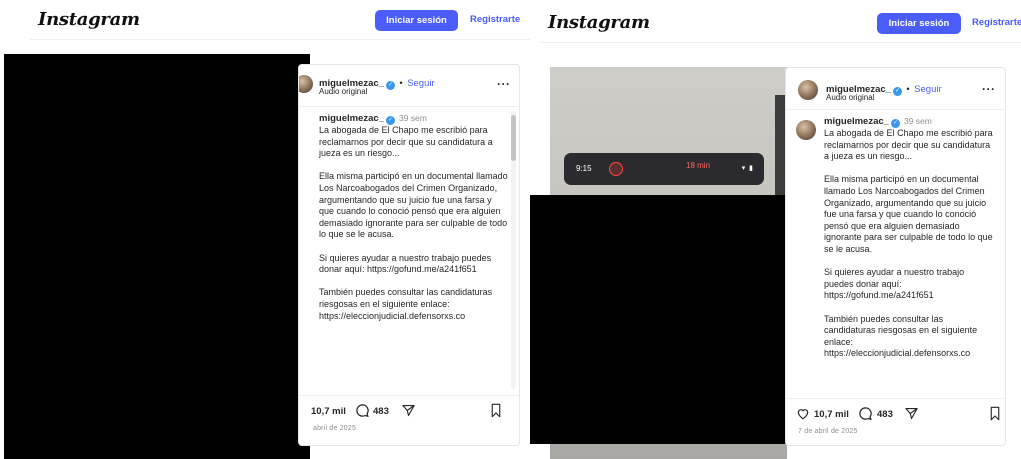 The image size is (1021, 459). Describe the element at coordinates (584, 168) in the screenshot. I see `phone-time: 9:15` at that location.